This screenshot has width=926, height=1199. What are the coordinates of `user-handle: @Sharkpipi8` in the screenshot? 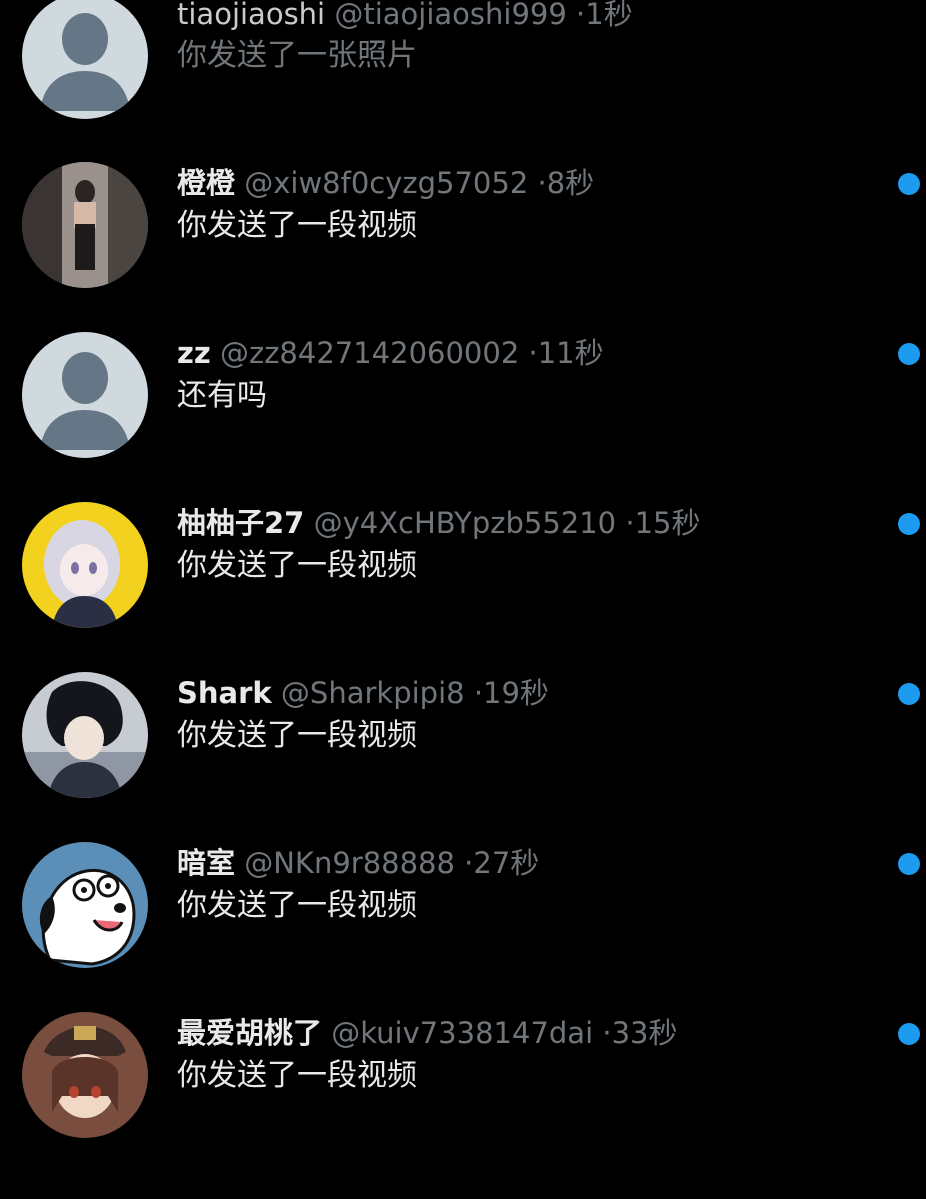 It's located at (372, 693).